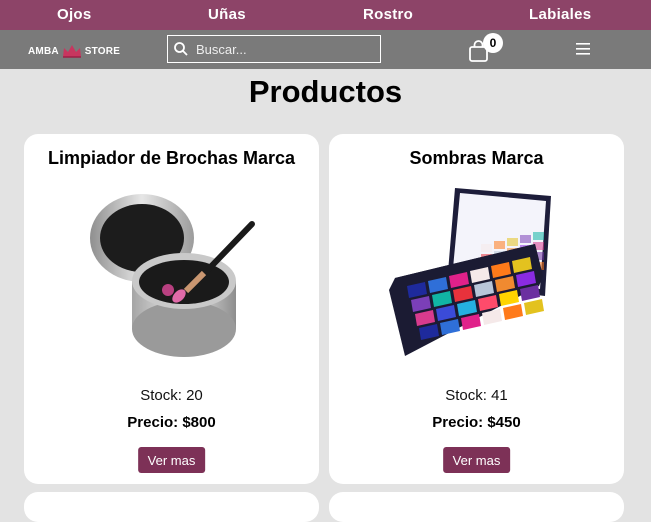 The image size is (651, 522). Describe the element at coordinates (281, 49) in the screenshot. I see `search-input` at that location.